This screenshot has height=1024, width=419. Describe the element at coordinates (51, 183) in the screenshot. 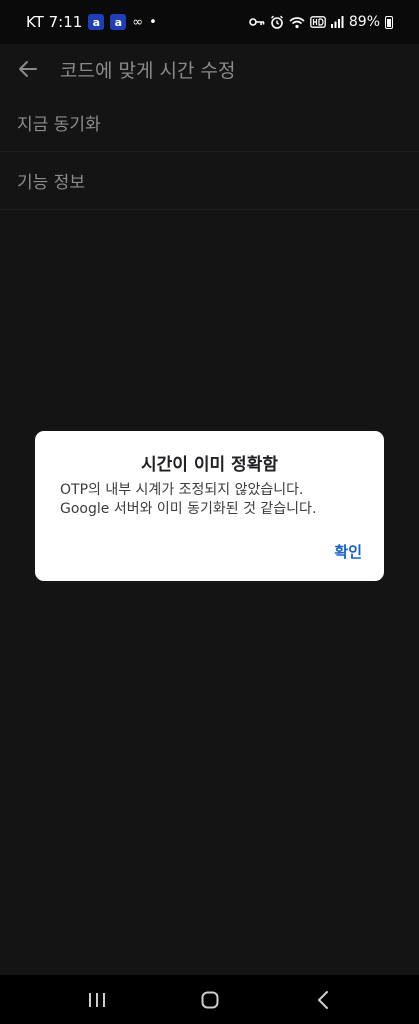

I see `menu-item-label: 기능 정보` at that location.